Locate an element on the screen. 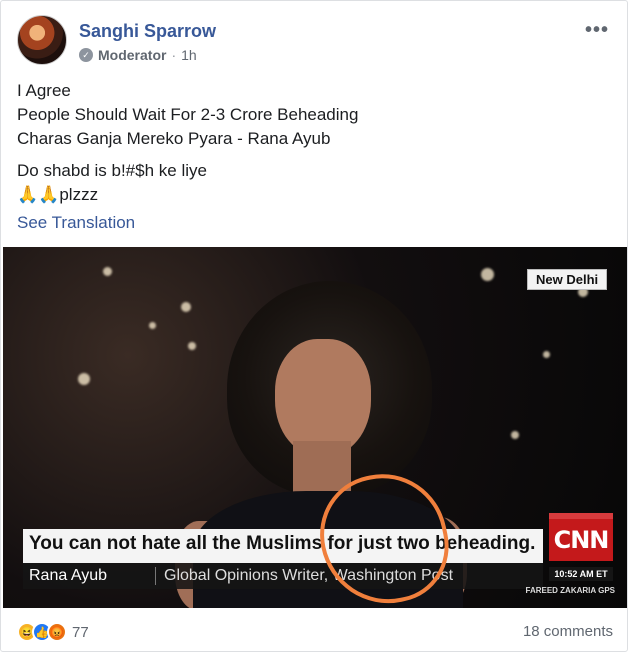 The width and height of the screenshot is (628, 652). author-name: Sanghi Sparrow is located at coordinates (147, 31).